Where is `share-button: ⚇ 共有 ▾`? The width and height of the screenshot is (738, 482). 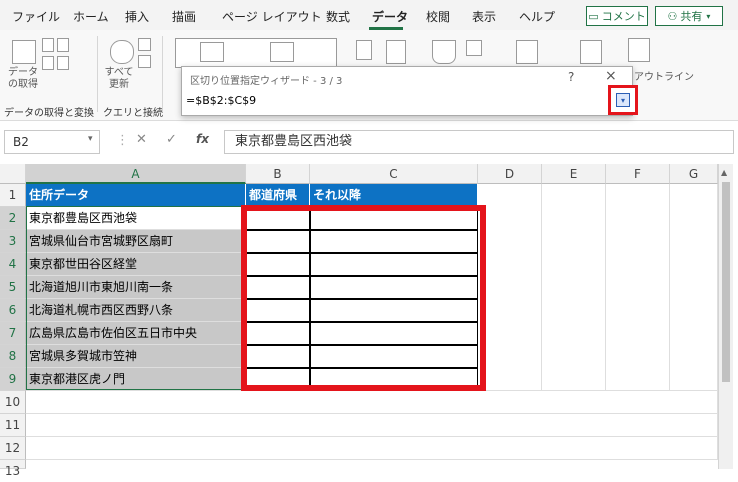 share-button: ⚇ 共有 ▾ is located at coordinates (689, 16).